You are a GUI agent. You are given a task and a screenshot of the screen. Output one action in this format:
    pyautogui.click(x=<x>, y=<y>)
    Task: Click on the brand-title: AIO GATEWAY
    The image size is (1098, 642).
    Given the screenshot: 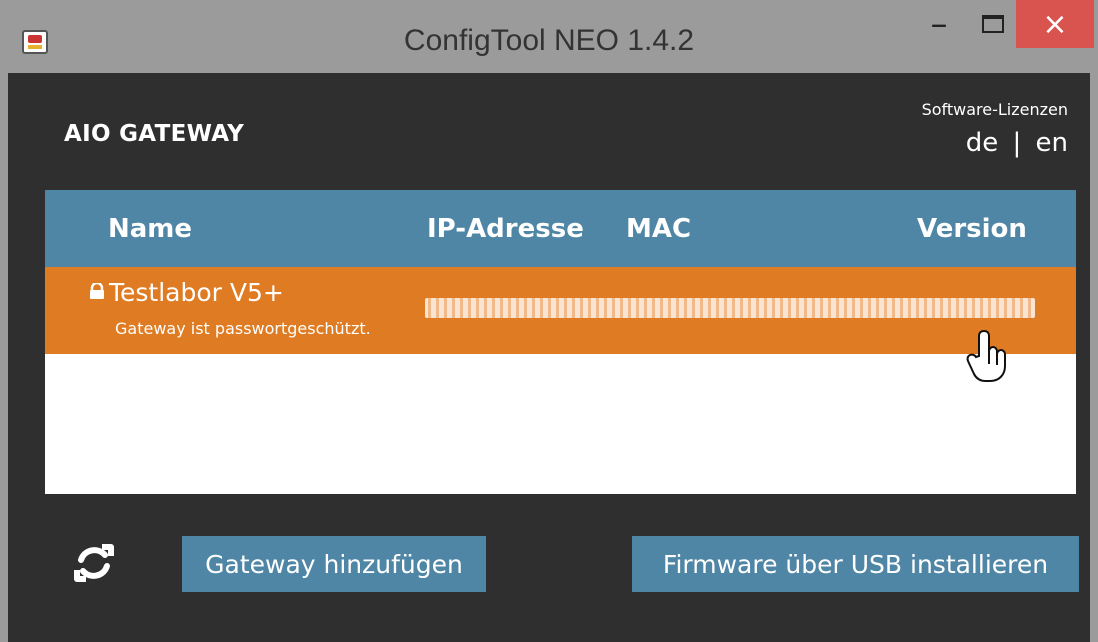 What is the action you would take?
    pyautogui.click(x=154, y=134)
    